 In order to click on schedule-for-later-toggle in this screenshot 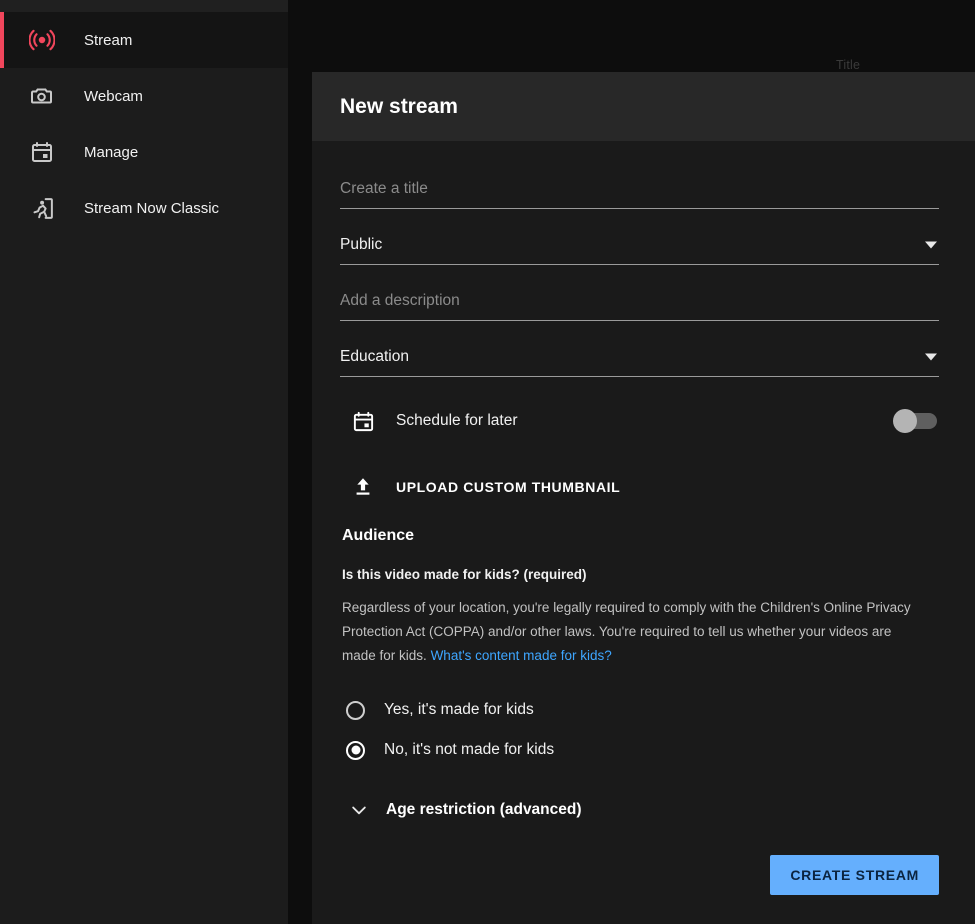, I will do `click(915, 421)`.